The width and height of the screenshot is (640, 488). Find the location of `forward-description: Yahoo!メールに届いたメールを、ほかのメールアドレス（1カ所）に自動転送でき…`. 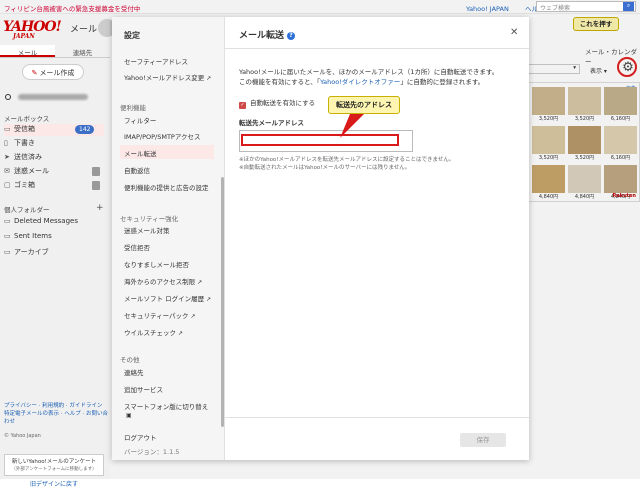

forward-description: Yahoo!メールに届いたメールを、ほかのメールアドレス（1カ所）に自動転送でき… is located at coordinates (379, 77).